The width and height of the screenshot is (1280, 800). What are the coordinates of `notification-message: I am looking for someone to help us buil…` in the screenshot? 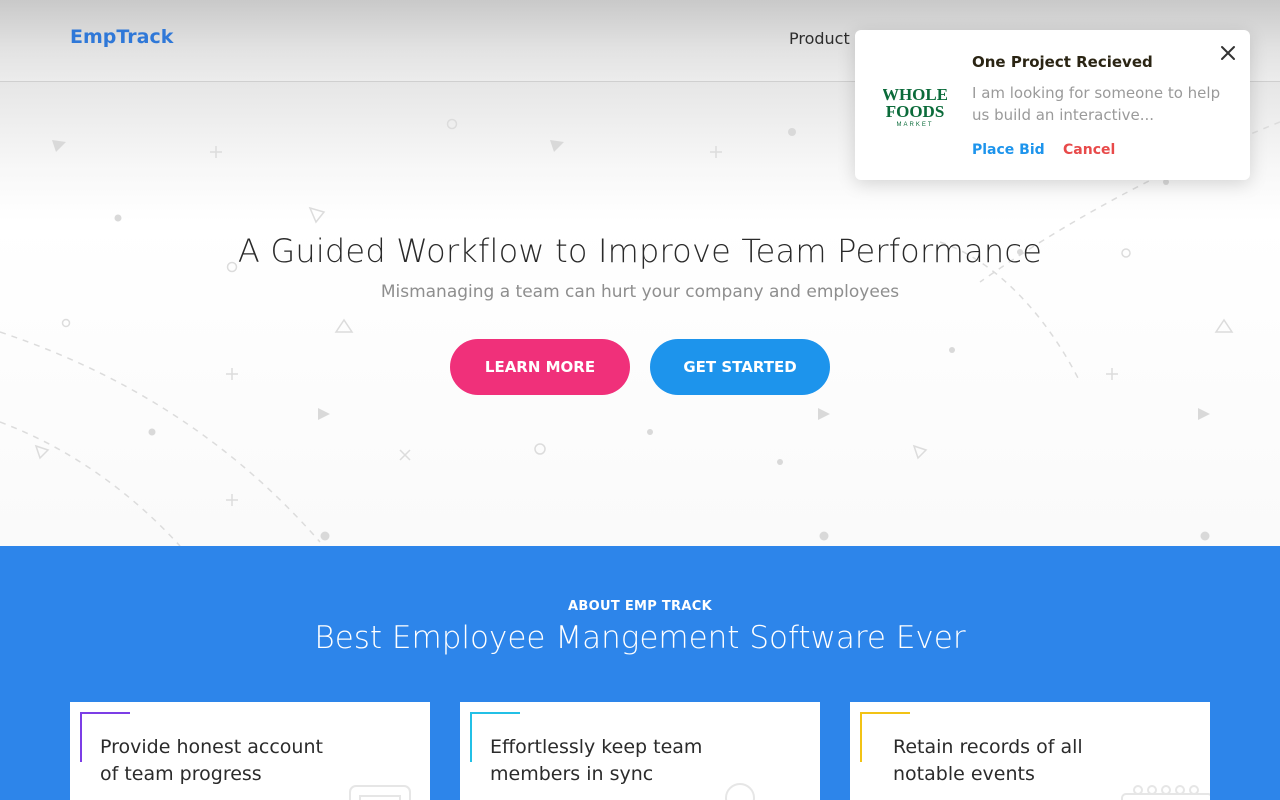 It's located at (1096, 104).